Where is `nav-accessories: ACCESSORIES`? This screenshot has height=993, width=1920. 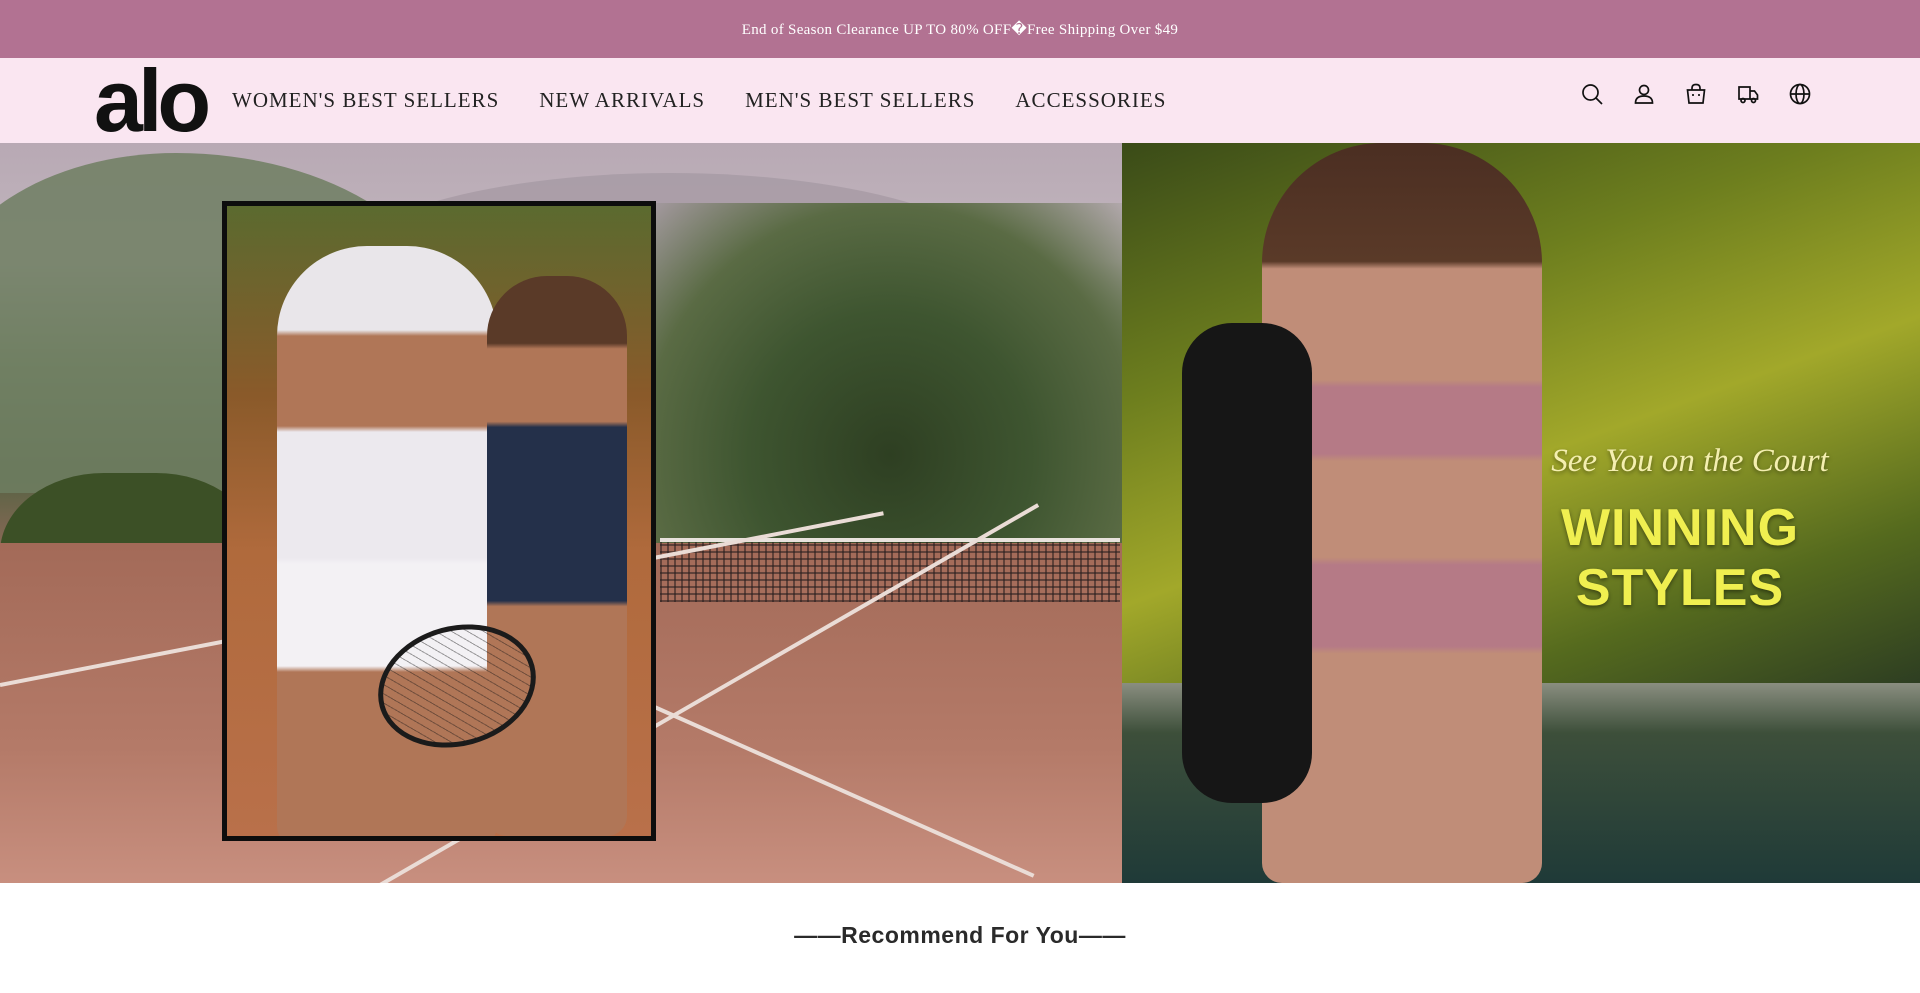
nav-accessories: ACCESSORIES is located at coordinates (1090, 100).